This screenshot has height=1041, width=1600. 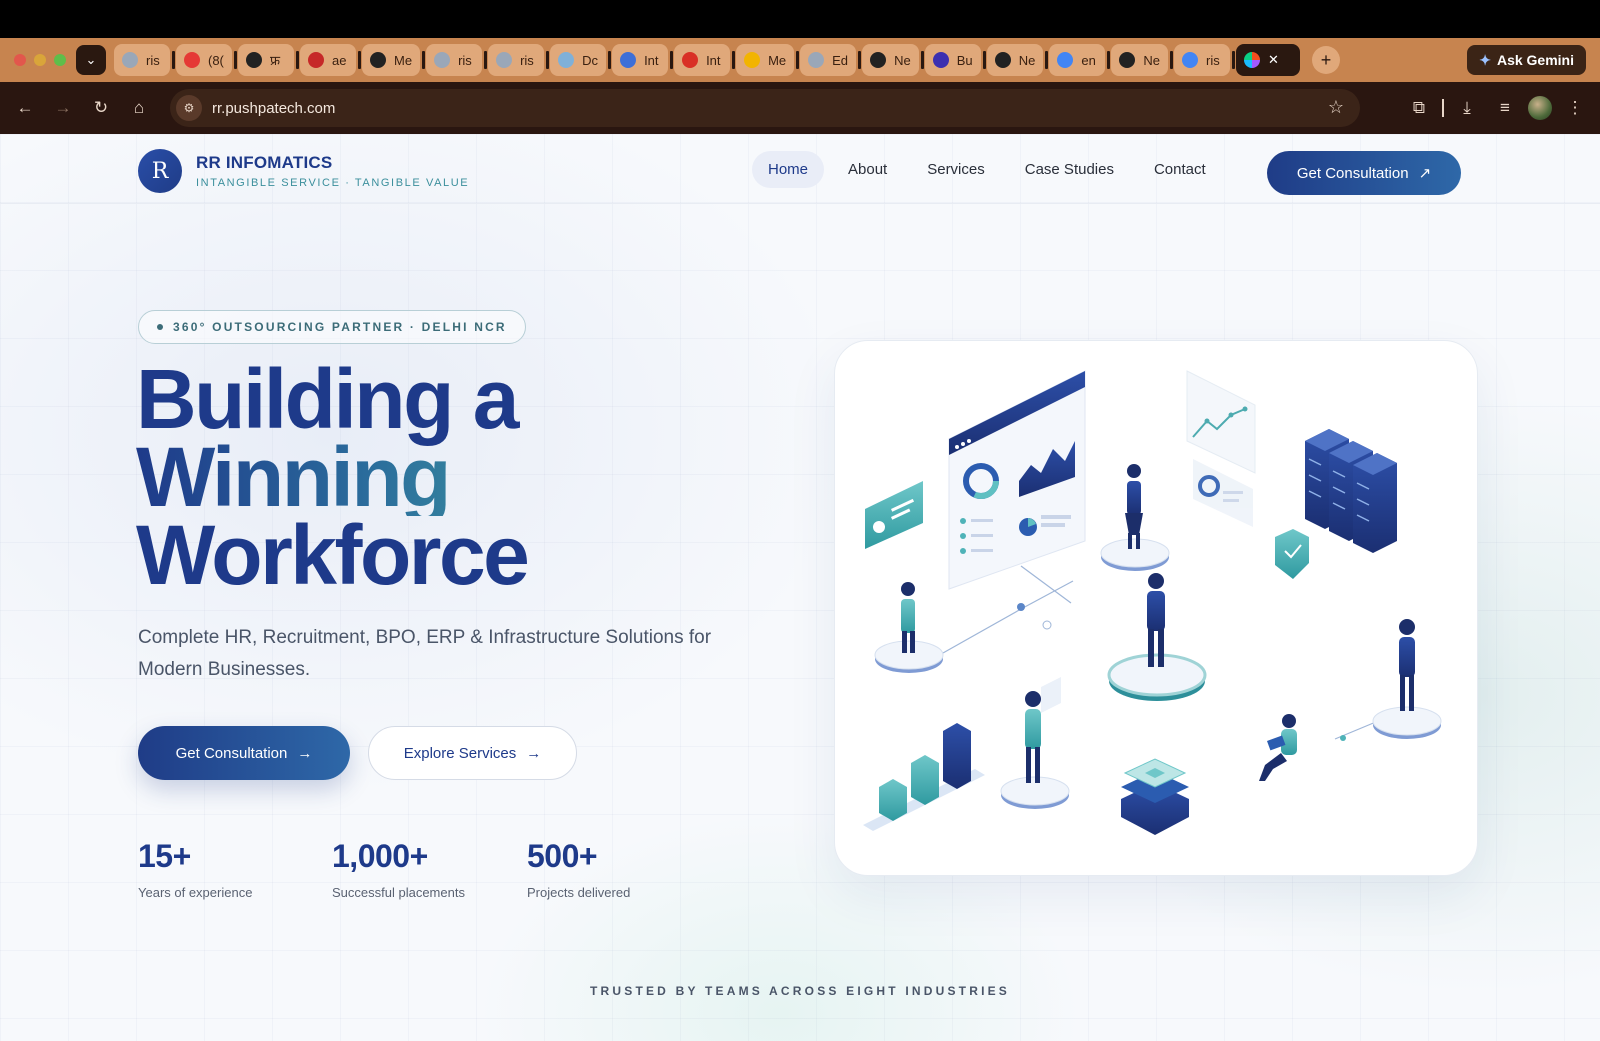 I want to click on plus-icon: +, so click(x=1326, y=59).